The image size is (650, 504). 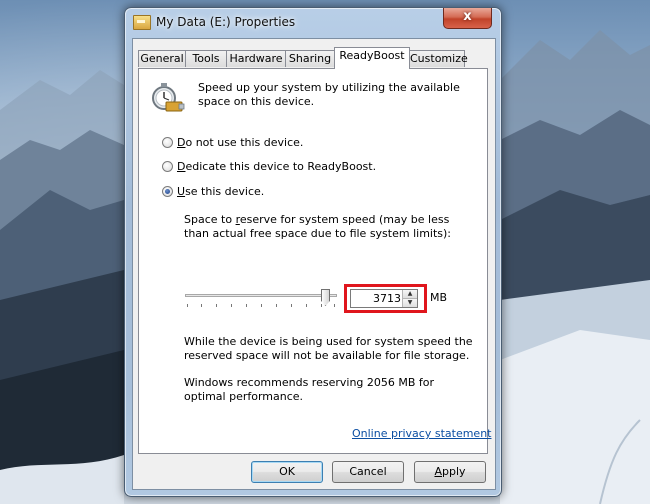 I want to click on window-title: My Data (E:) Properties, so click(x=226, y=22).